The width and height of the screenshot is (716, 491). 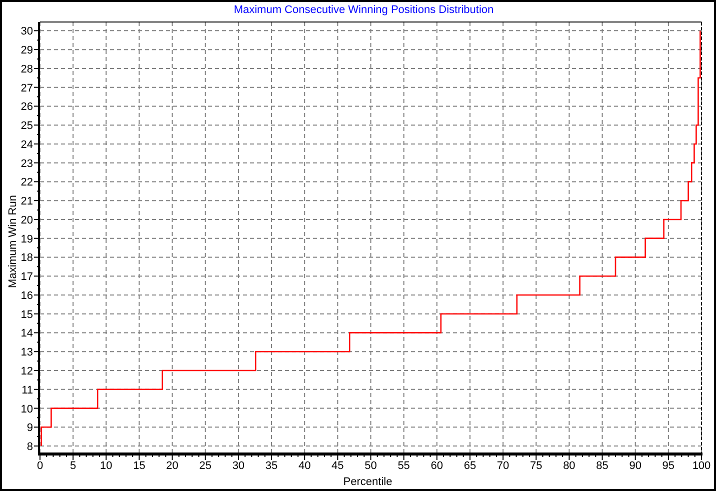 I want to click on tick-label: 14, so click(x=26, y=334).